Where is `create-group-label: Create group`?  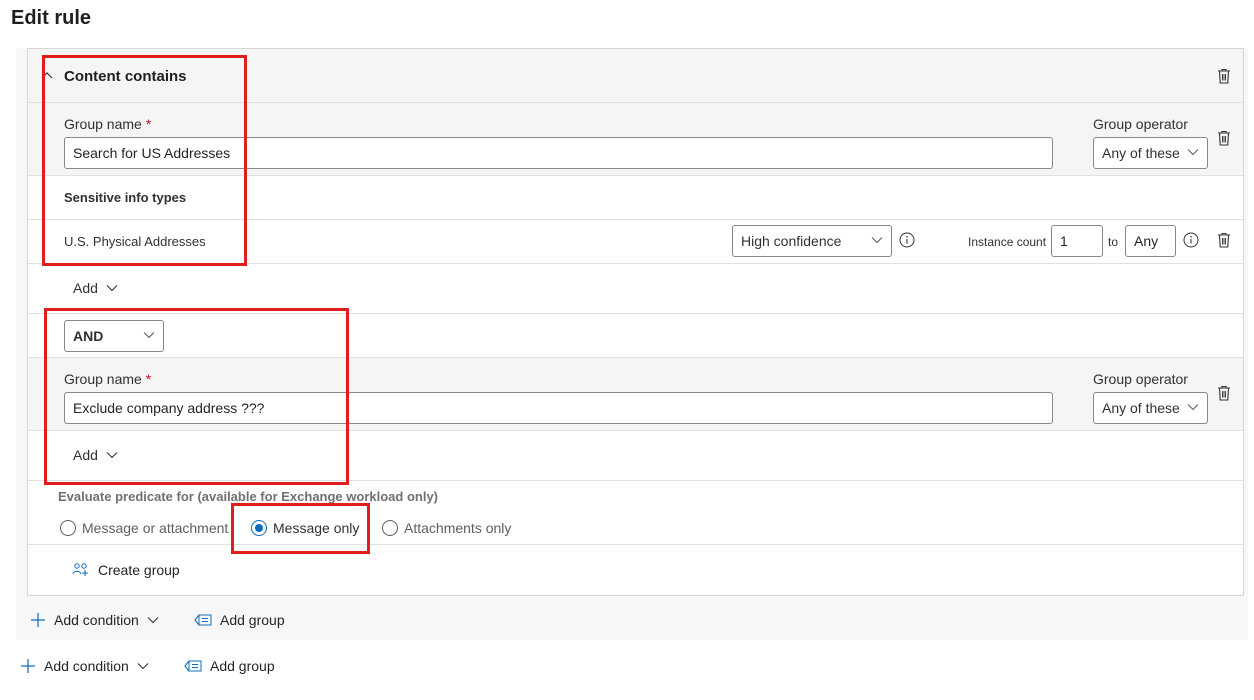
create-group-label: Create group is located at coordinates (139, 570).